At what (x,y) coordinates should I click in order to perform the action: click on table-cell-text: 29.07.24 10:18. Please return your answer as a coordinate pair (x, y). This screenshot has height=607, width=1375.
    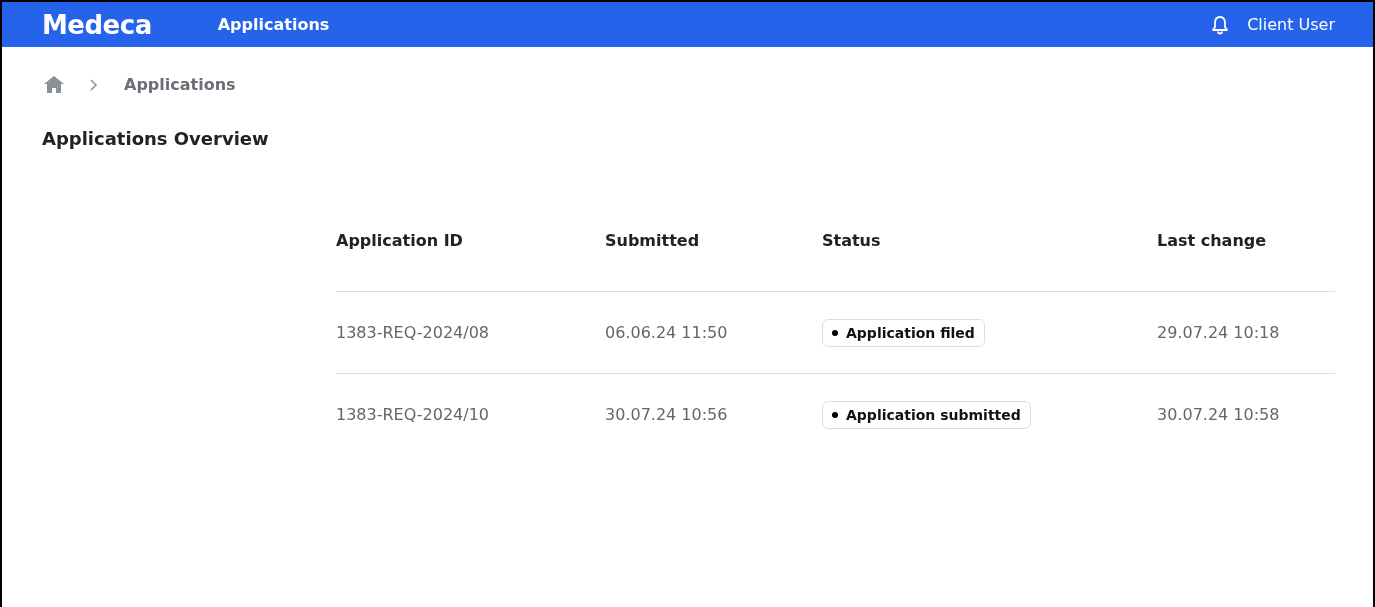
    Looking at the image, I should click on (1219, 332).